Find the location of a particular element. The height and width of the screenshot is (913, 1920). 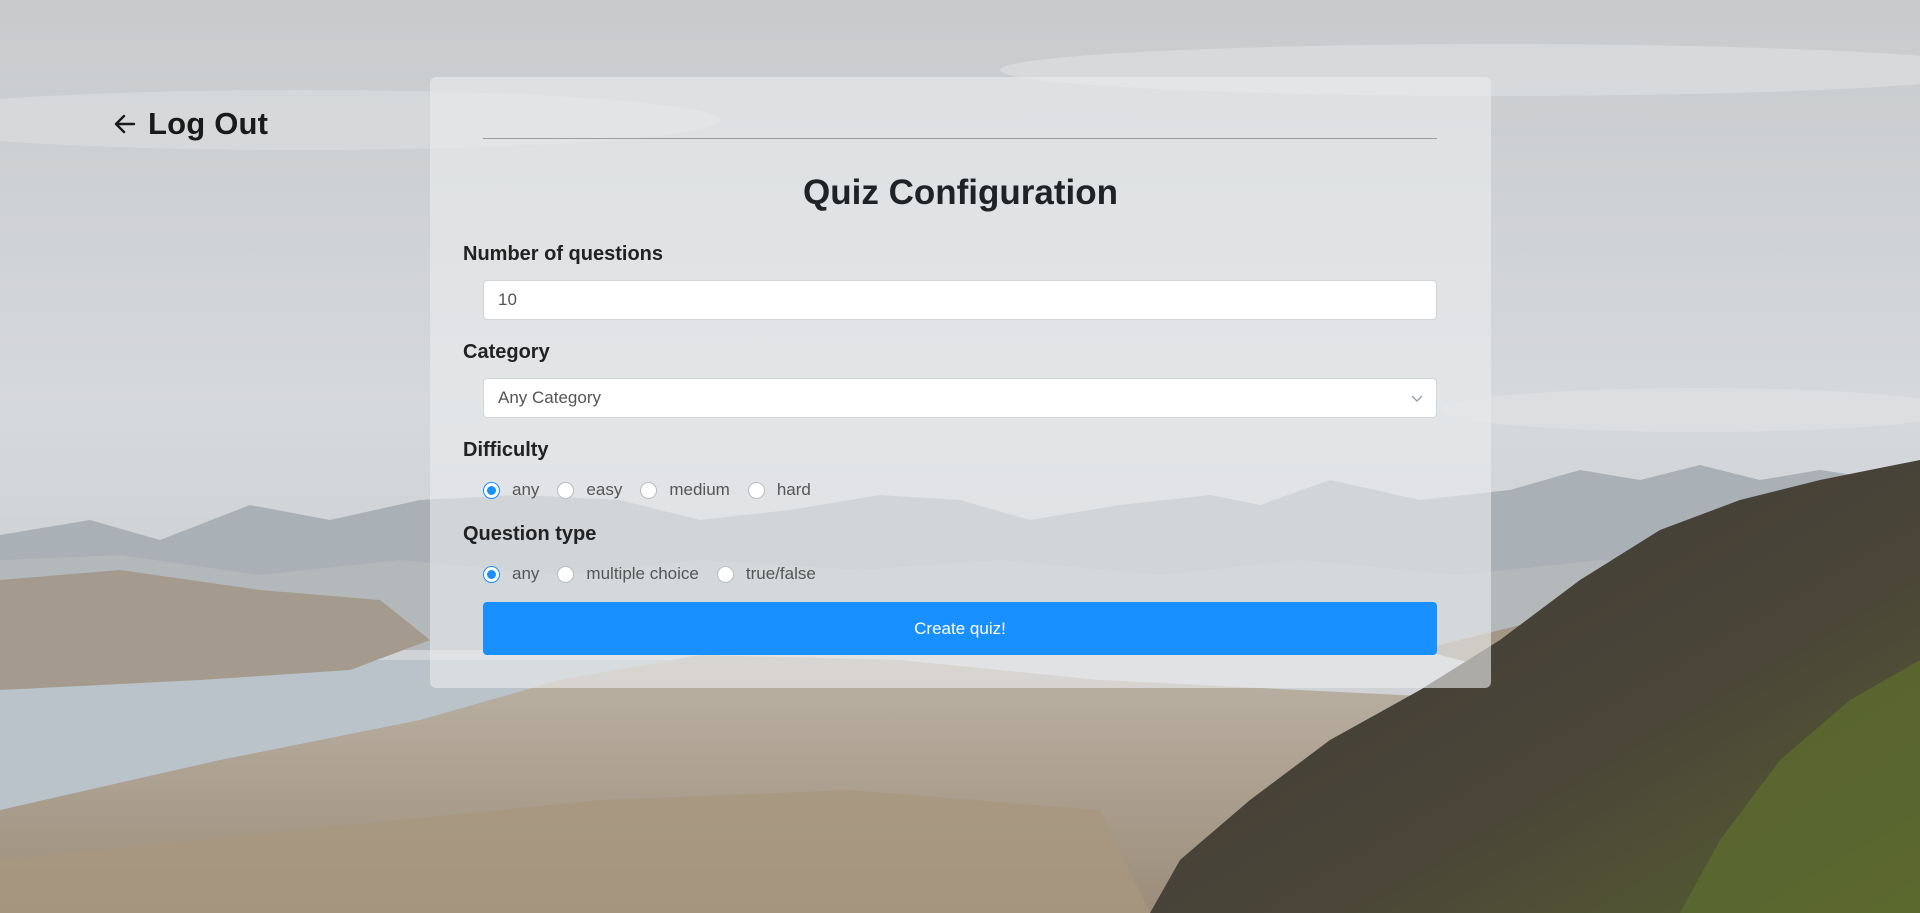

difficulty-label: Difficulty is located at coordinates (506, 450).